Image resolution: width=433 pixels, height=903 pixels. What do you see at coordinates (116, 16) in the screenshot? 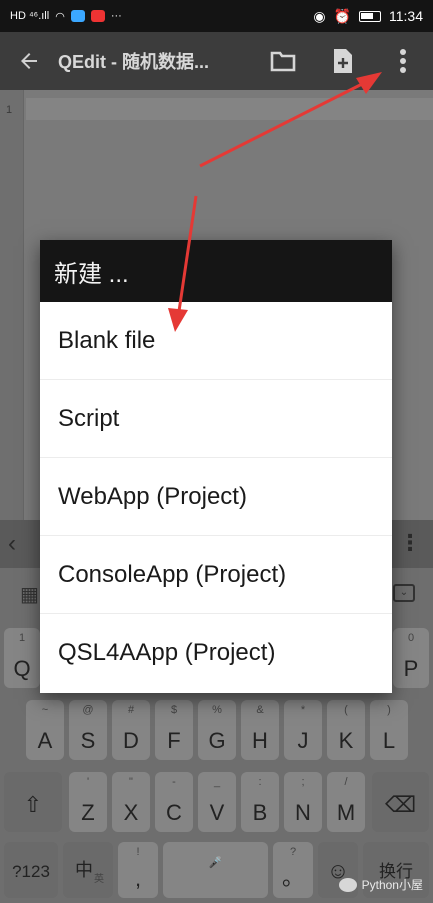
I see `more-notifications: ···` at bounding box center [116, 16].